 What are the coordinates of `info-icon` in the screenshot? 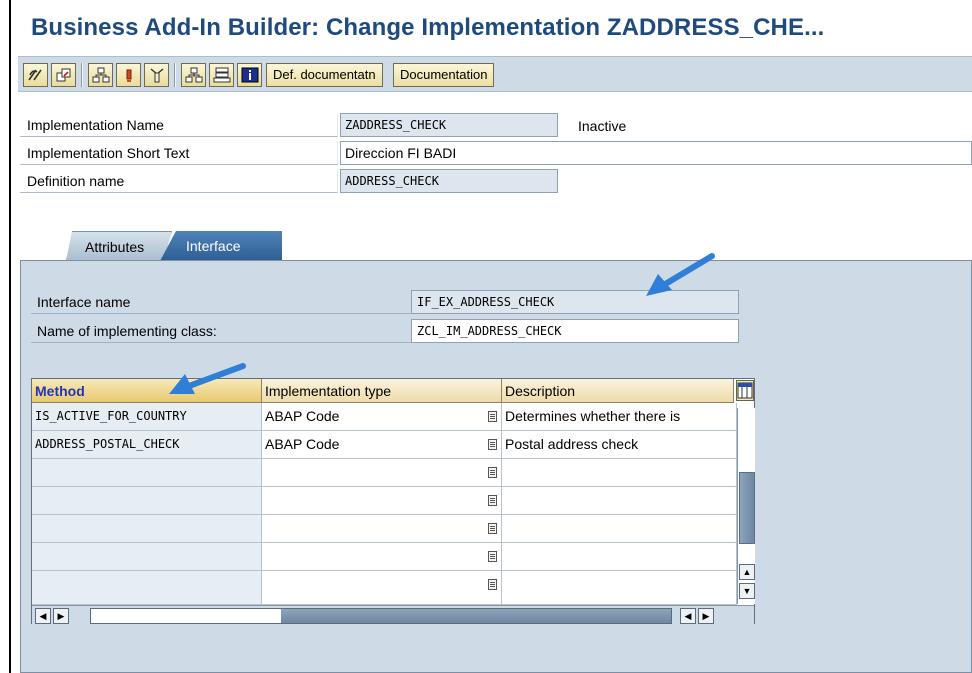 It's located at (249, 75).